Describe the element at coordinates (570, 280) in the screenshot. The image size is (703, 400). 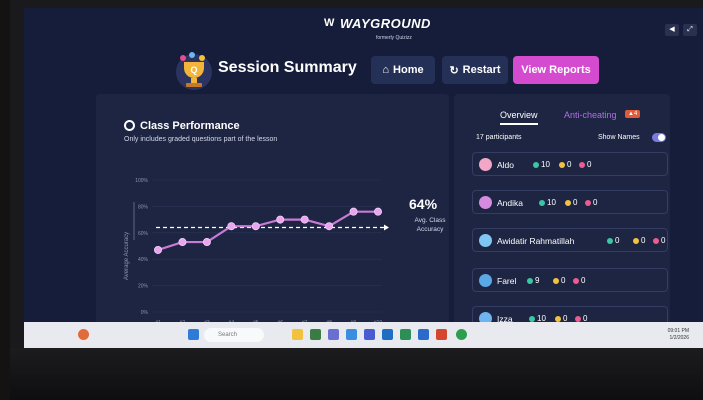
I see `participant-row: Farel 9 0 0` at that location.